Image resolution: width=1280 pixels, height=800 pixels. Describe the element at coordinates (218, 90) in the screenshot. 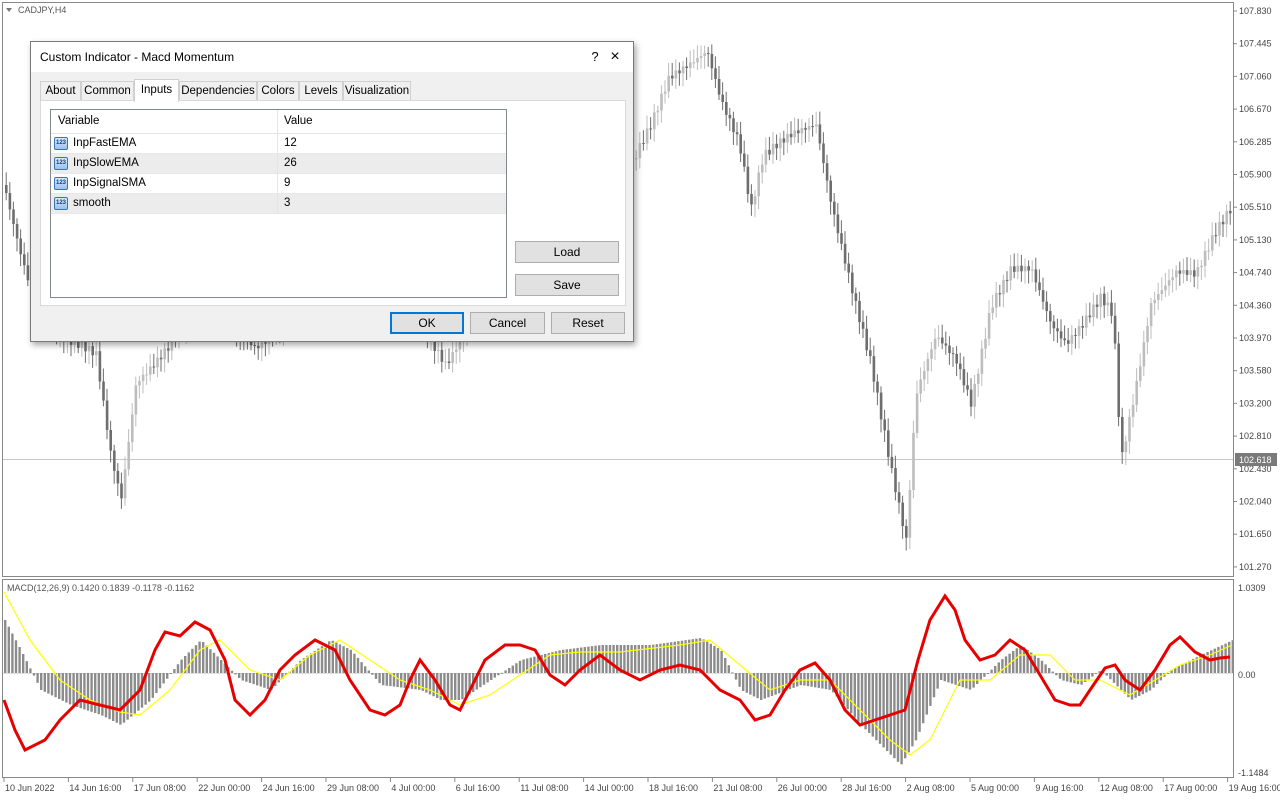

I see `tab-dependencies: Dependencies` at that location.